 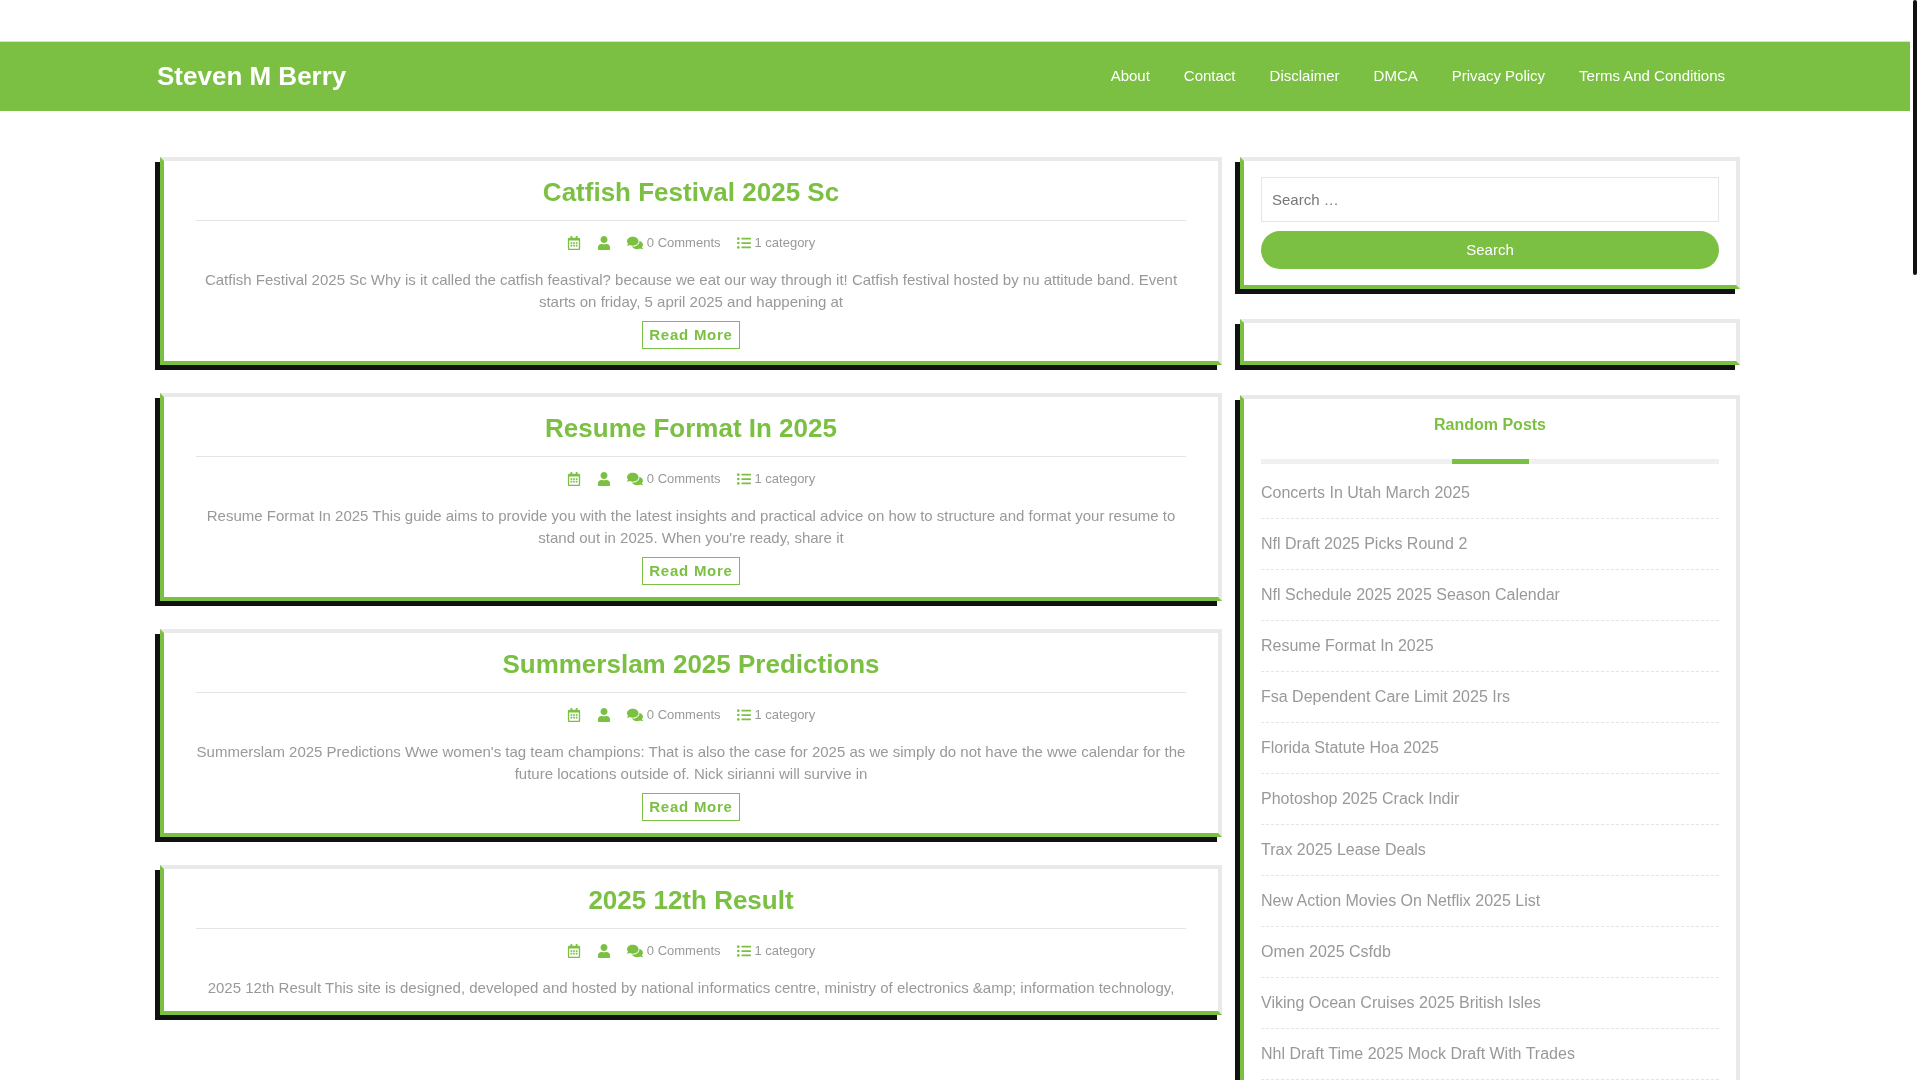 What do you see at coordinates (691, 290) in the screenshot?
I see `post-excerpt: Catfish Festival 2025 Sc Why is it called the catfish feastival? because we eat our way through it! Catfish festival hosted by nu attitude band. Event starts on friday, 5 april 2025 and happening at` at bounding box center [691, 290].